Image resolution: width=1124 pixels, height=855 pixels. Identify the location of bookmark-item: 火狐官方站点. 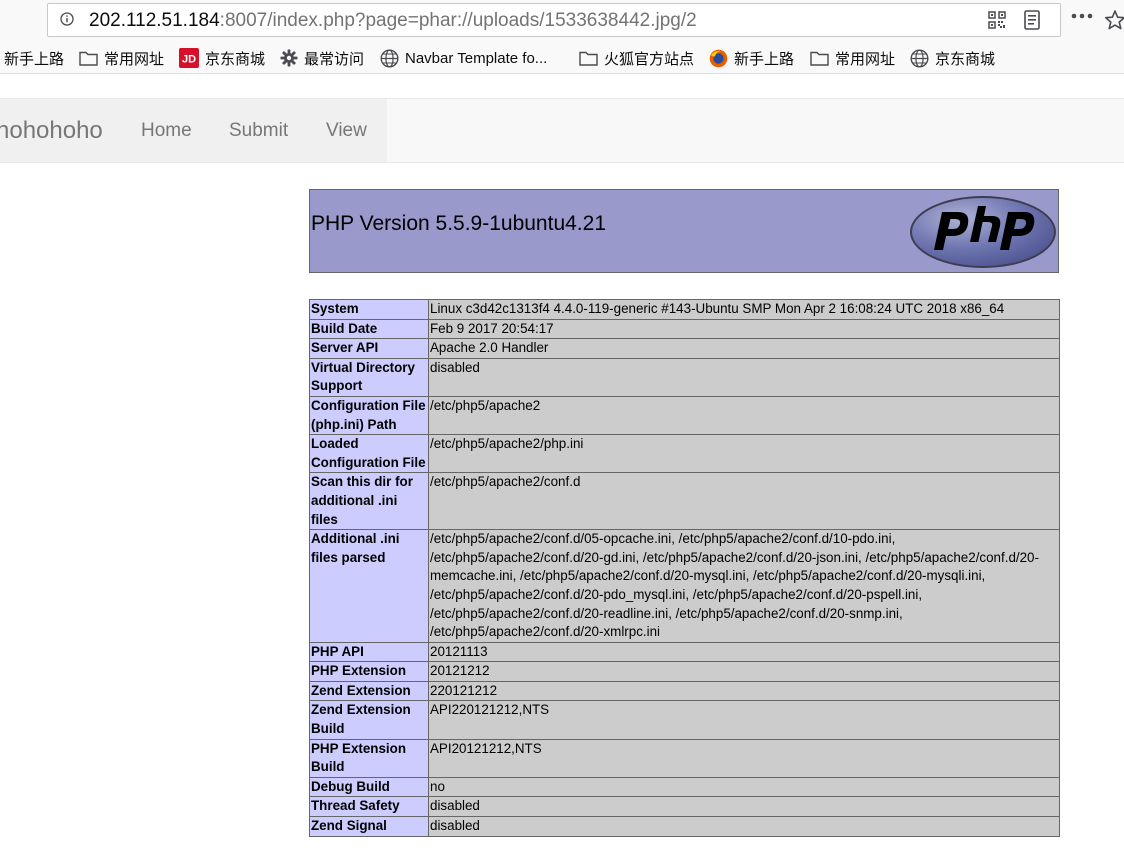
(636, 58).